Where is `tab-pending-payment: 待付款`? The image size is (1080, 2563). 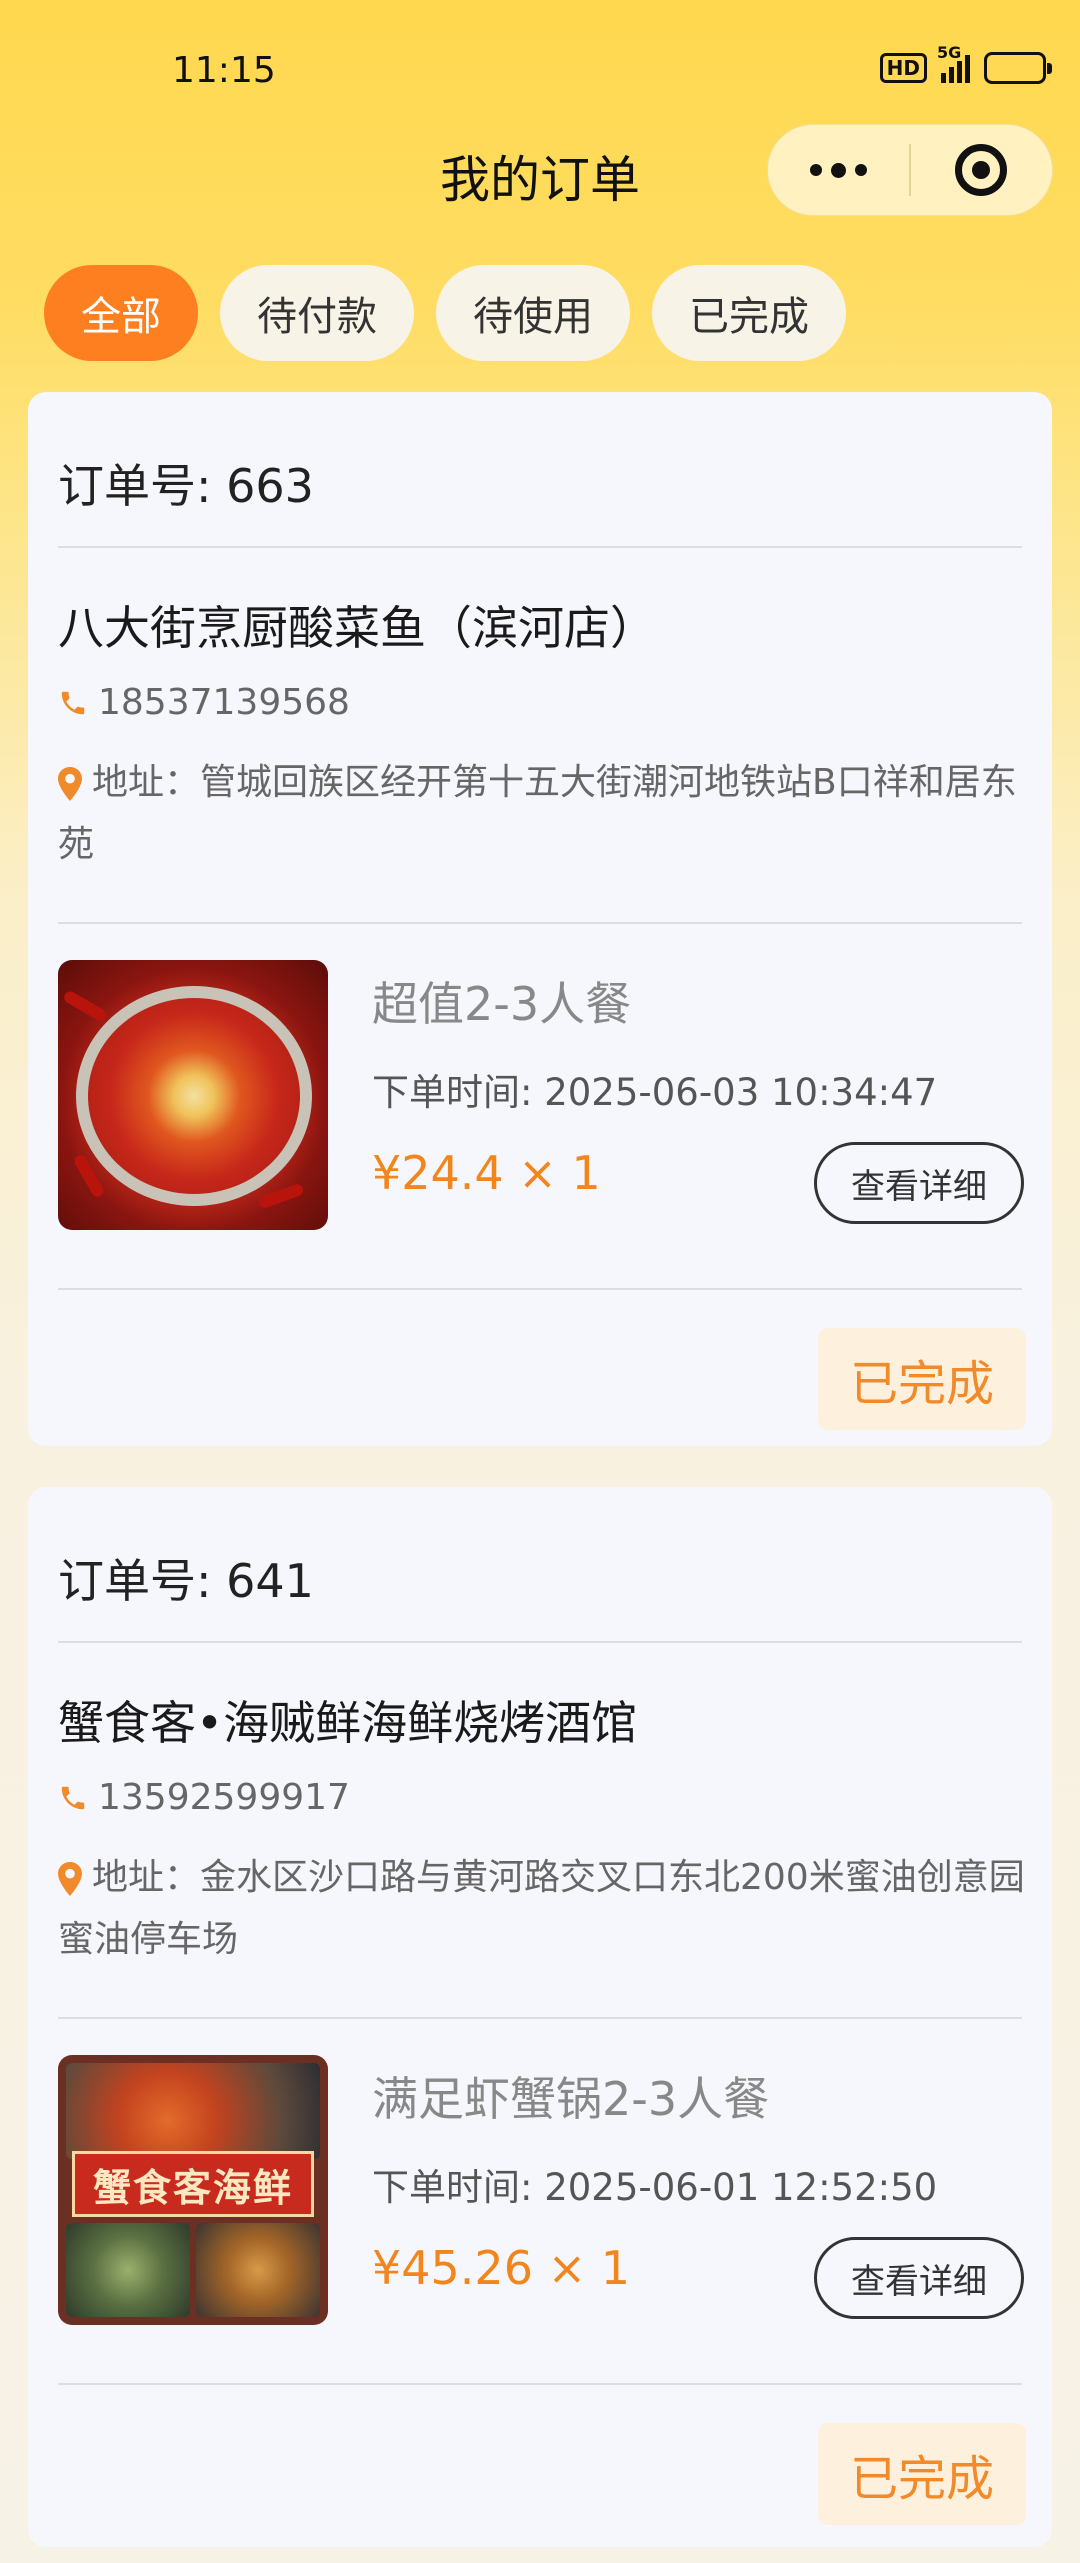
tab-pending-payment: 待付款 is located at coordinates (317, 313).